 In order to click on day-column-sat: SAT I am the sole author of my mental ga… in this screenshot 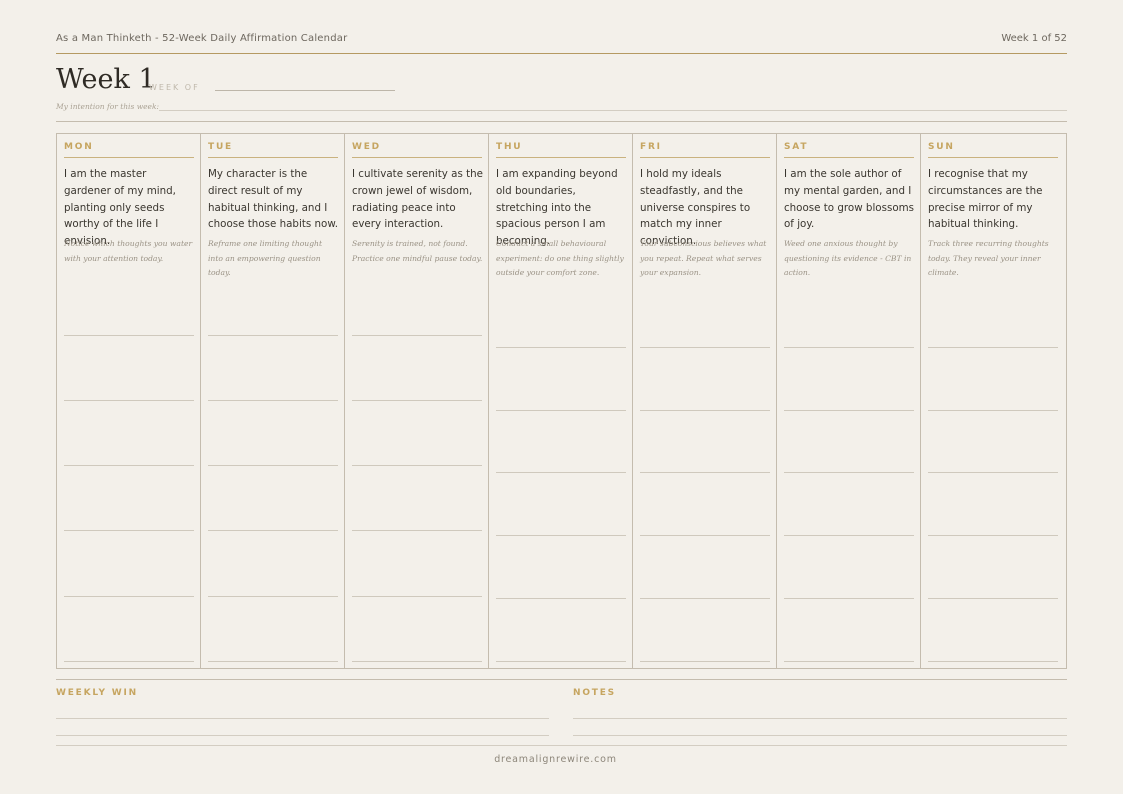, I will do `click(849, 401)`.